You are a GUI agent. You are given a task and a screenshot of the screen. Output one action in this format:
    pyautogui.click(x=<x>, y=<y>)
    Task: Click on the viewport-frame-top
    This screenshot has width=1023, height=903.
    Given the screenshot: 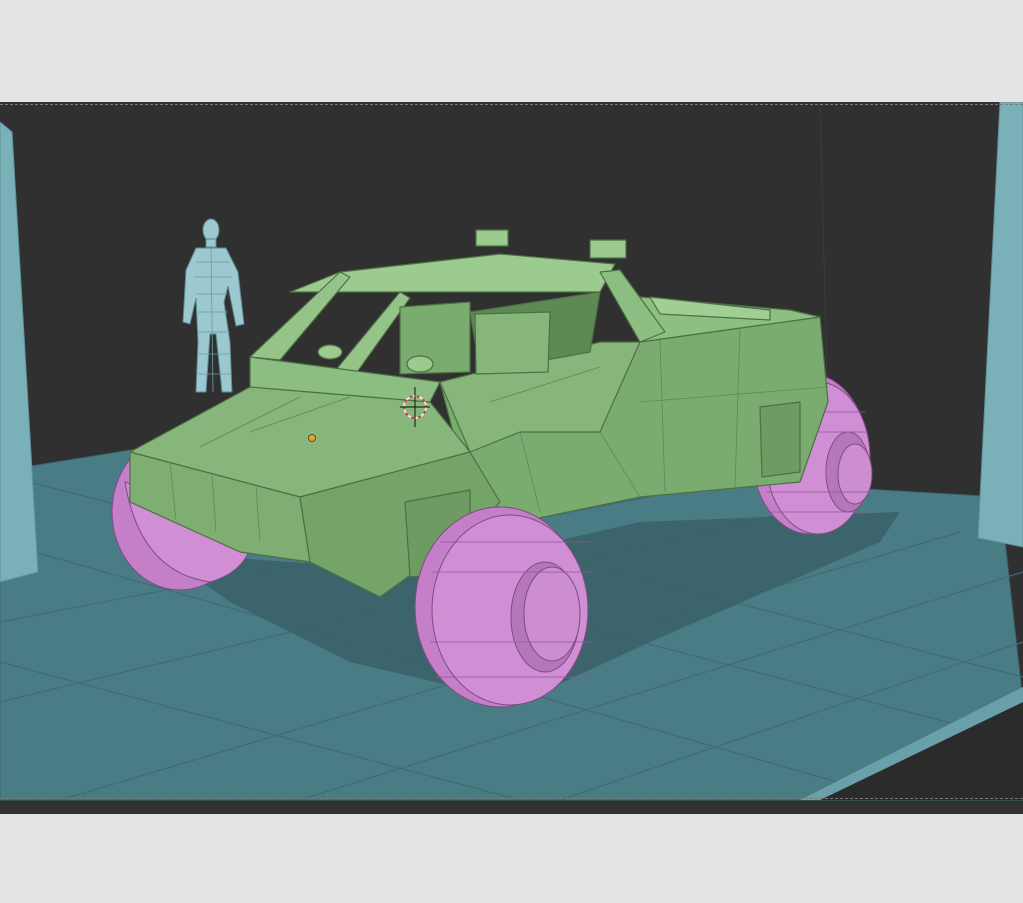 What is the action you would take?
    pyautogui.click(x=511, y=104)
    